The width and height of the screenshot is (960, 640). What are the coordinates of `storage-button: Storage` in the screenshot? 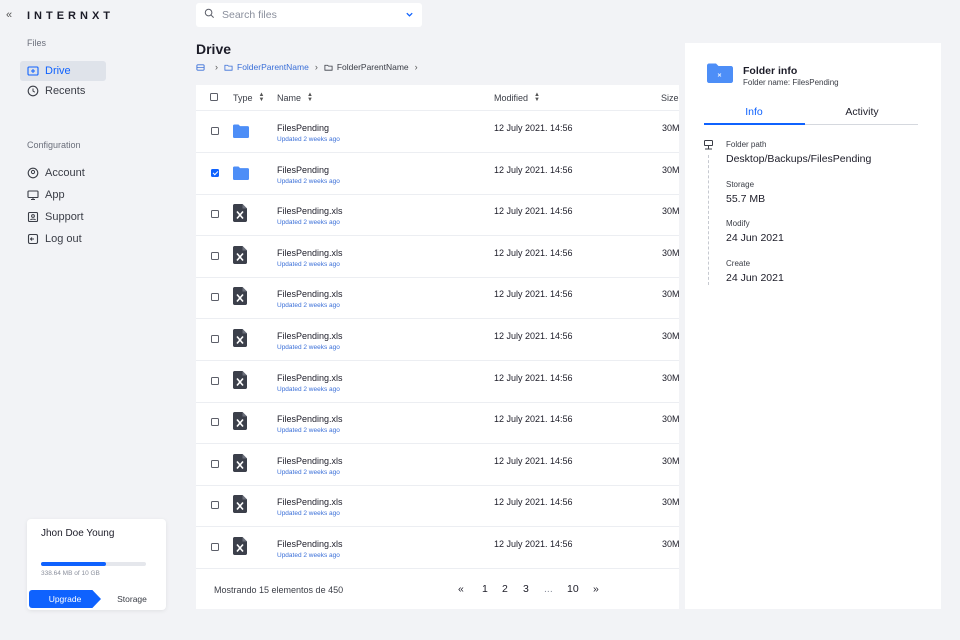 It's located at (132, 599).